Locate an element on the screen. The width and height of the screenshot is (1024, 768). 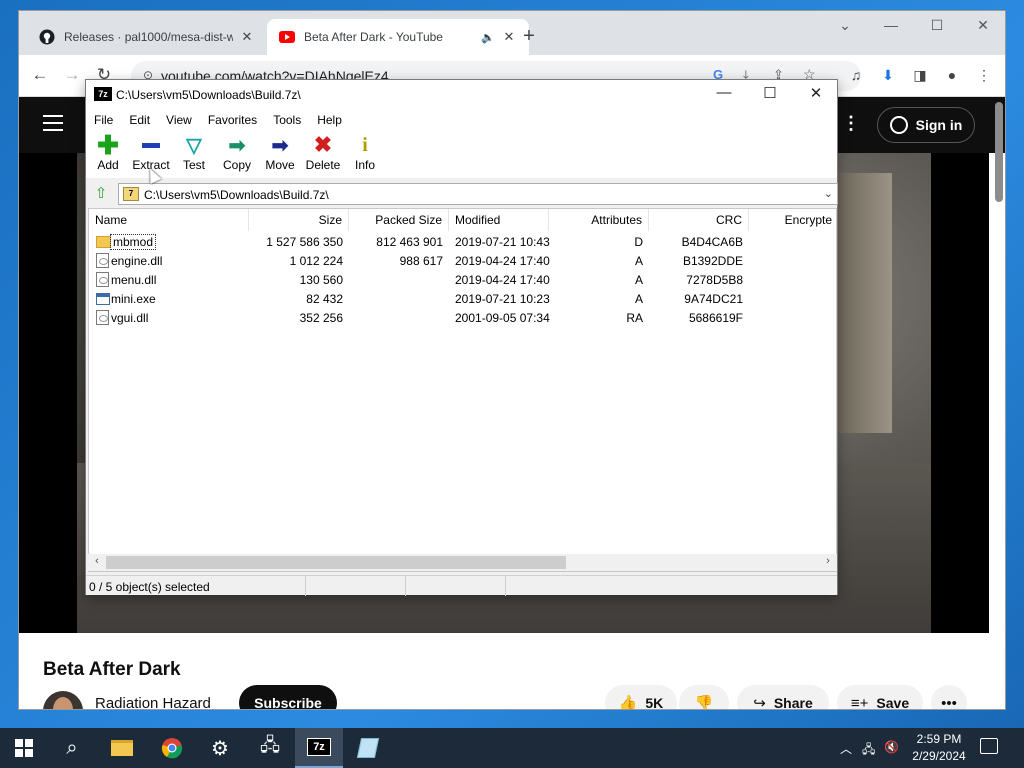
scroll-right-icon: › is located at coordinates (828, 561).